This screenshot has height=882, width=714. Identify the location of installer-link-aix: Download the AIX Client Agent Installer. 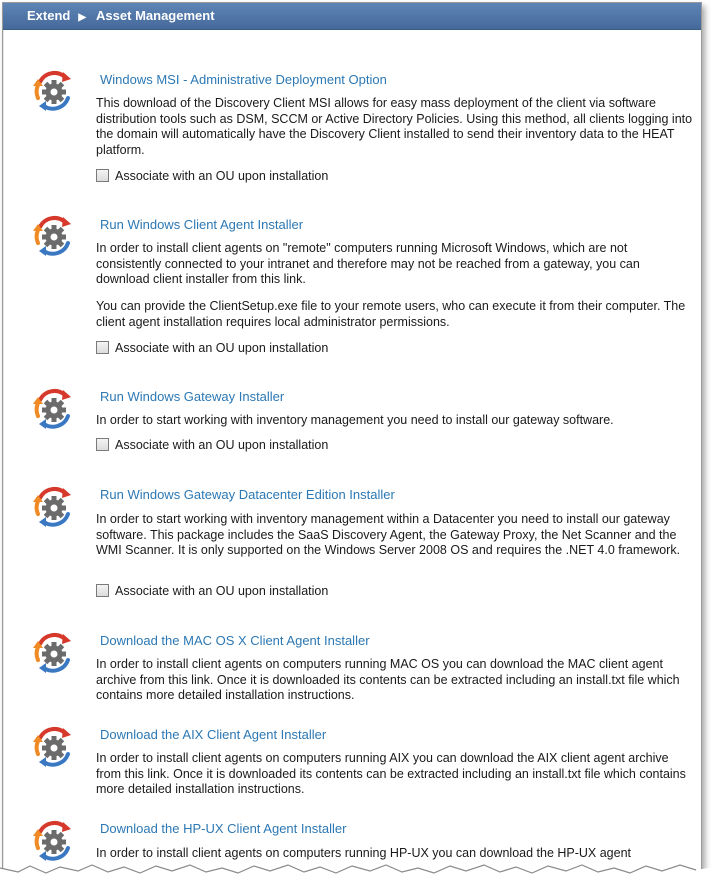
(213, 734).